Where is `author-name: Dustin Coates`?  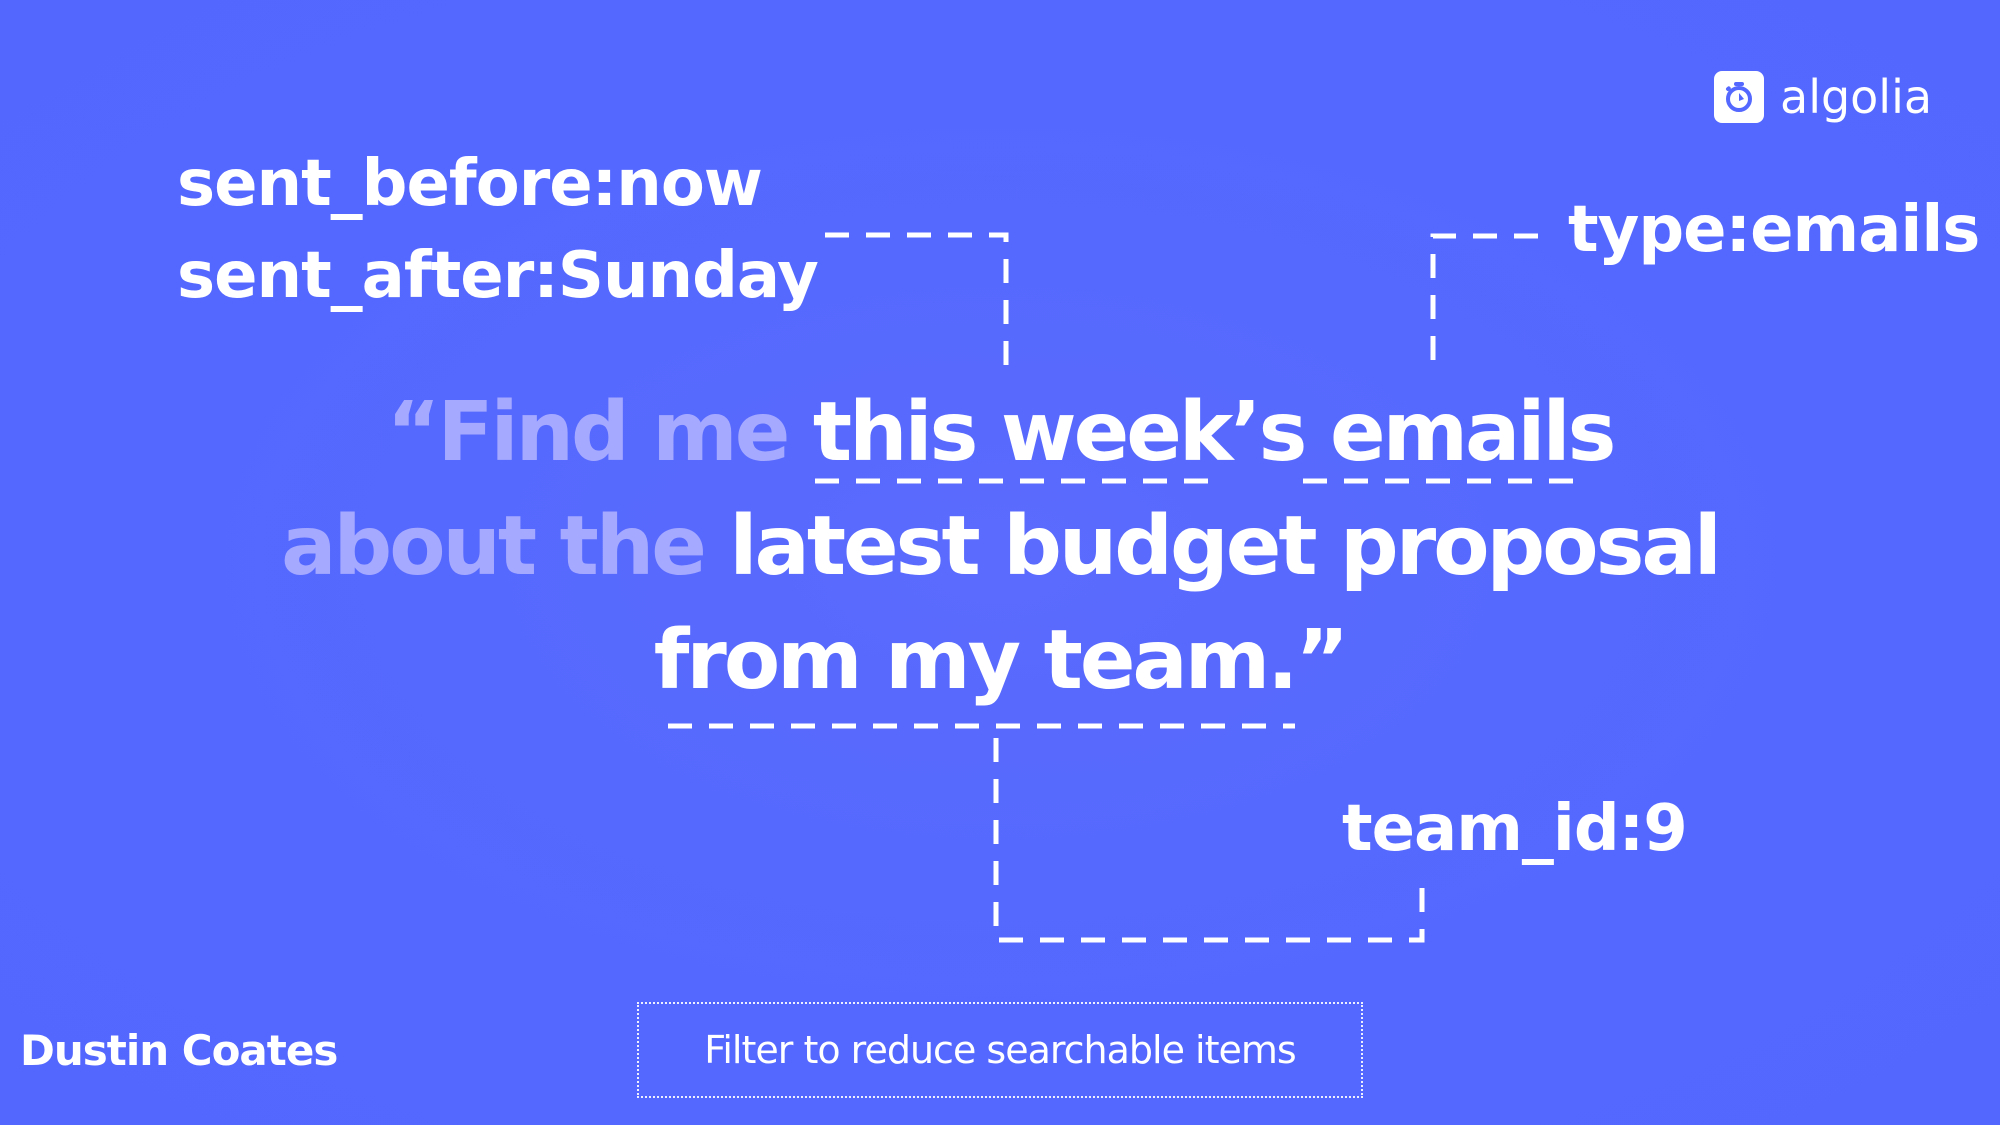
author-name: Dustin Coates is located at coordinates (179, 1050).